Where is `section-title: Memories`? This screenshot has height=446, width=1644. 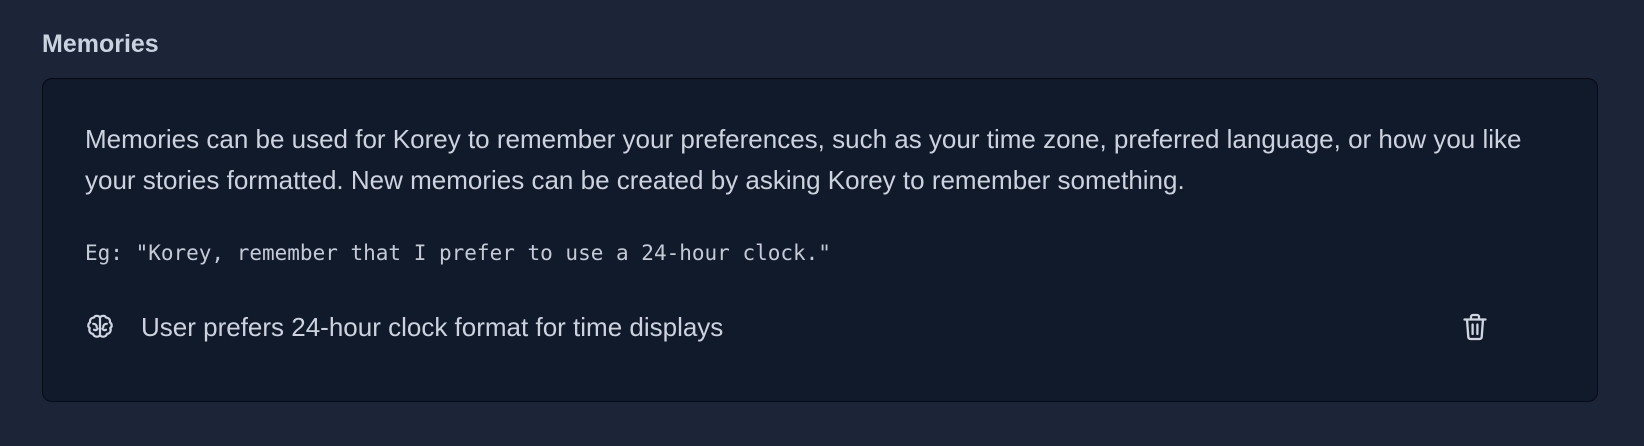
section-title: Memories is located at coordinates (100, 44).